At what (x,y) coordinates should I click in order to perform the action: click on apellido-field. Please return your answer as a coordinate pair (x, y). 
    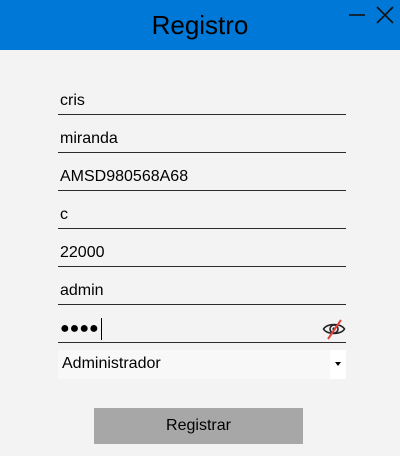
    Looking at the image, I should click on (202, 138).